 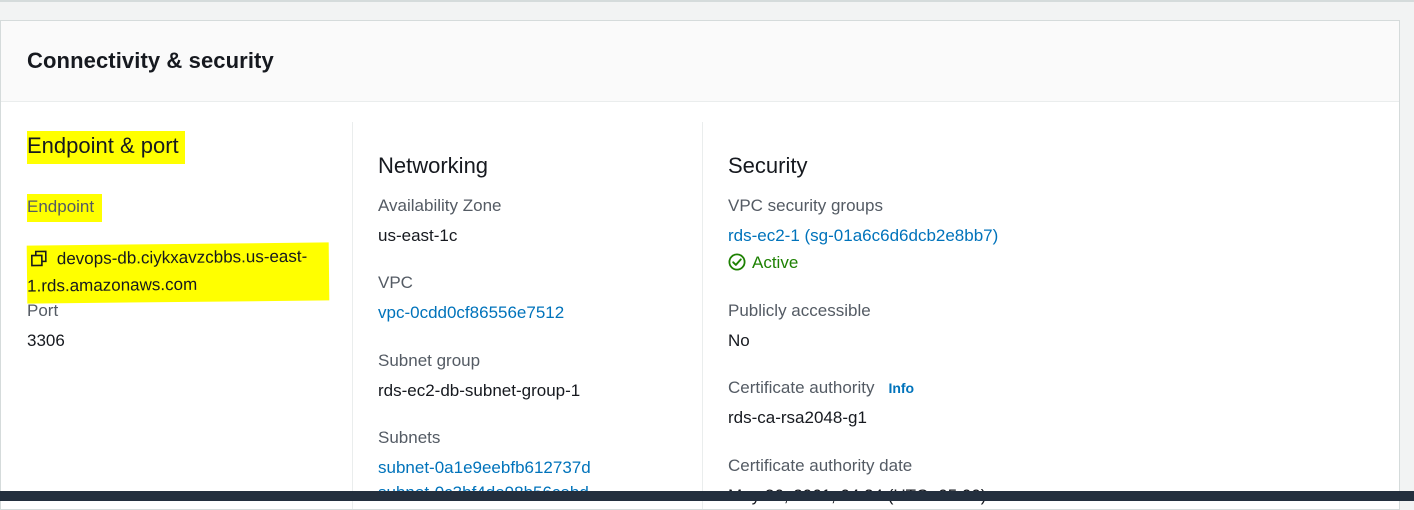 What do you see at coordinates (65, 208) in the screenshot?
I see `endpoint-label: Endpoint` at bounding box center [65, 208].